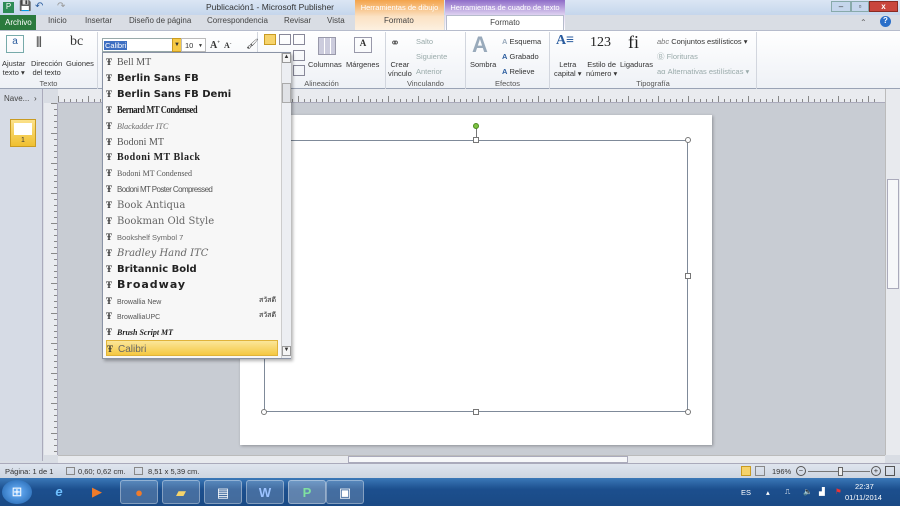 This screenshot has width=900, height=506. What do you see at coordinates (192, 253) in the screenshot?
I see `font-option: Ŧ Bradley Hand ITC` at bounding box center [192, 253].